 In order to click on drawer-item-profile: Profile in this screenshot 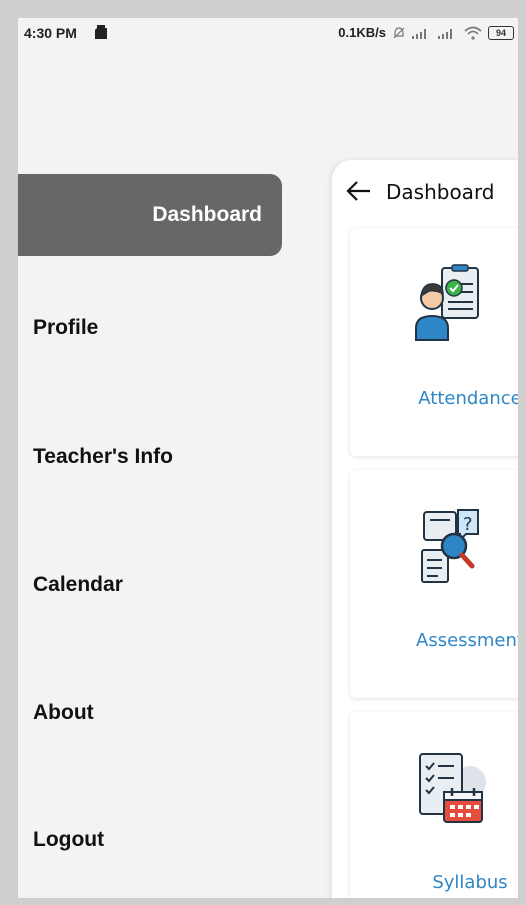, I will do `click(65, 328)`.